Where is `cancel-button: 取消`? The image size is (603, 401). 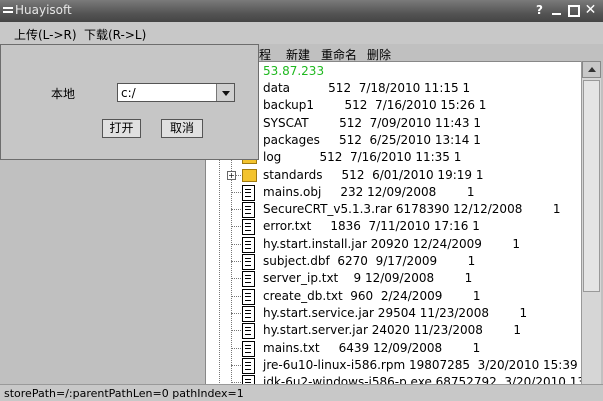 cancel-button: 取消 is located at coordinates (182, 128).